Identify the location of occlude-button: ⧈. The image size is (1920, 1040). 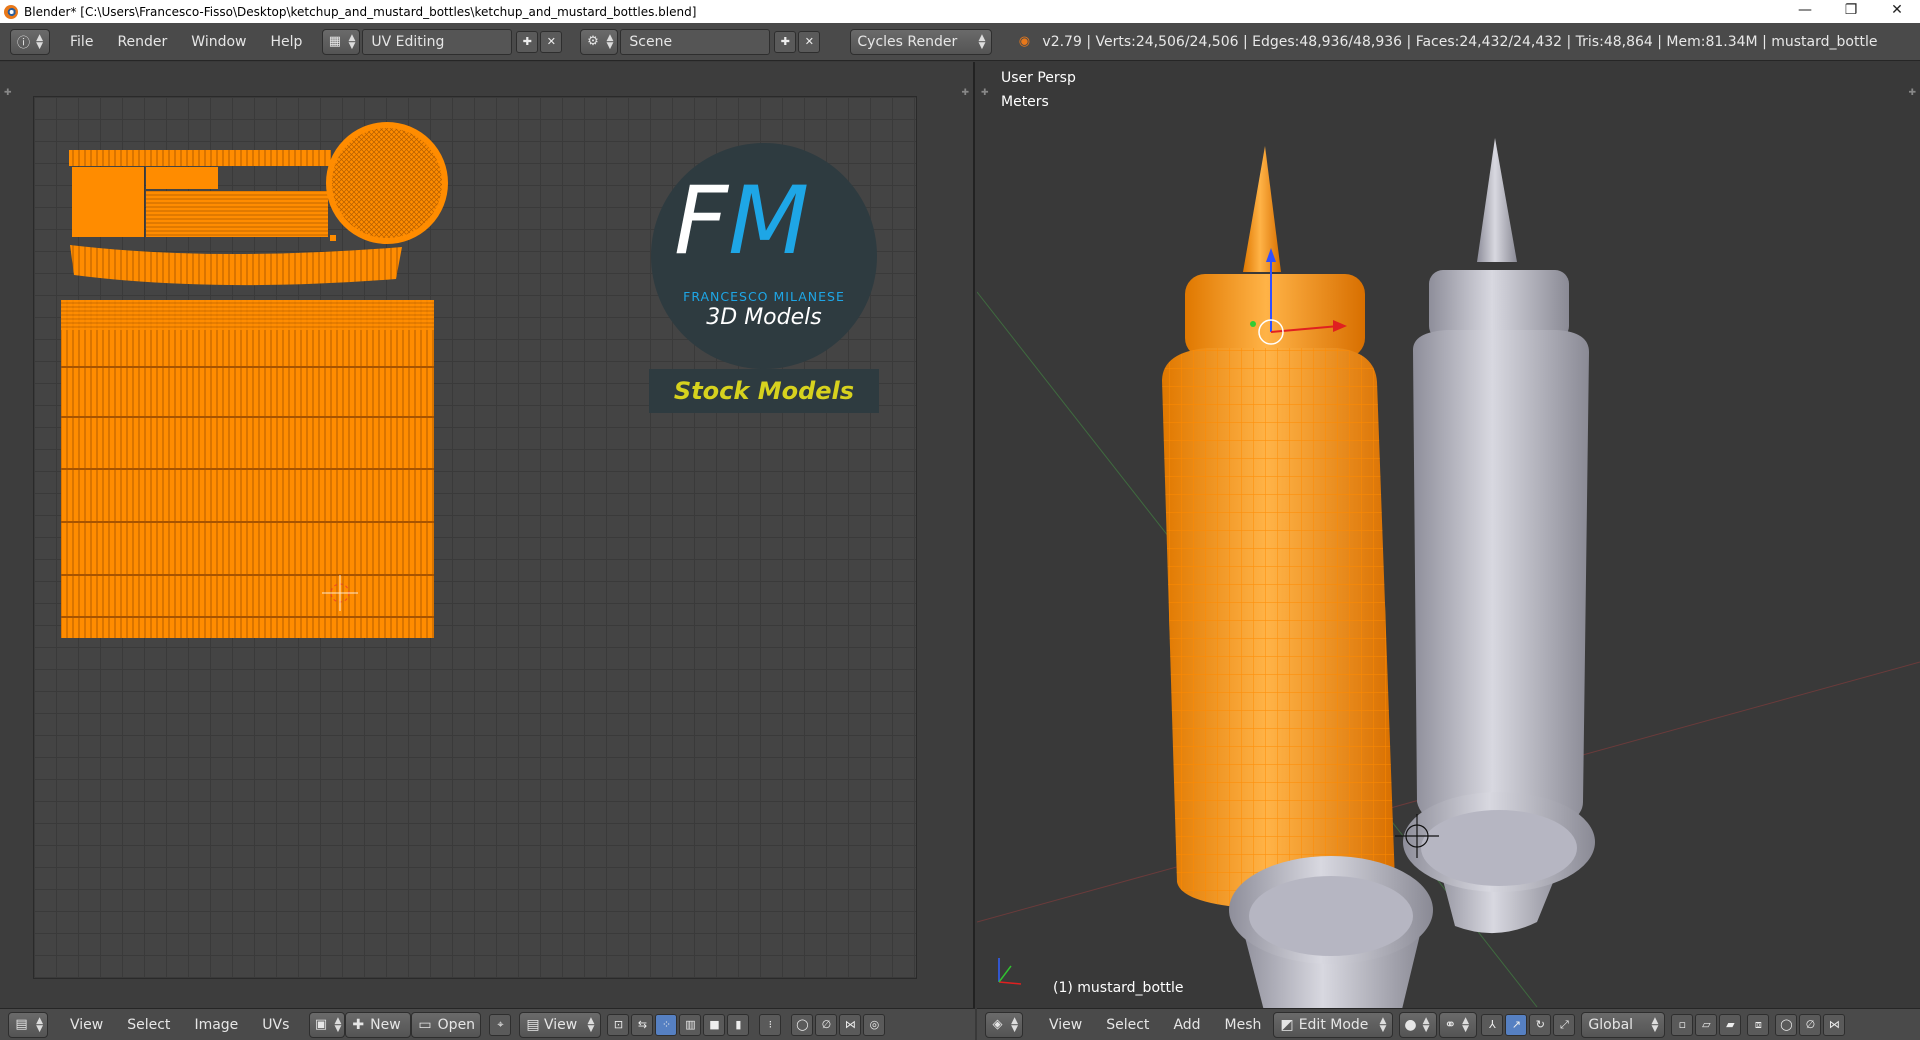
(1758, 1024).